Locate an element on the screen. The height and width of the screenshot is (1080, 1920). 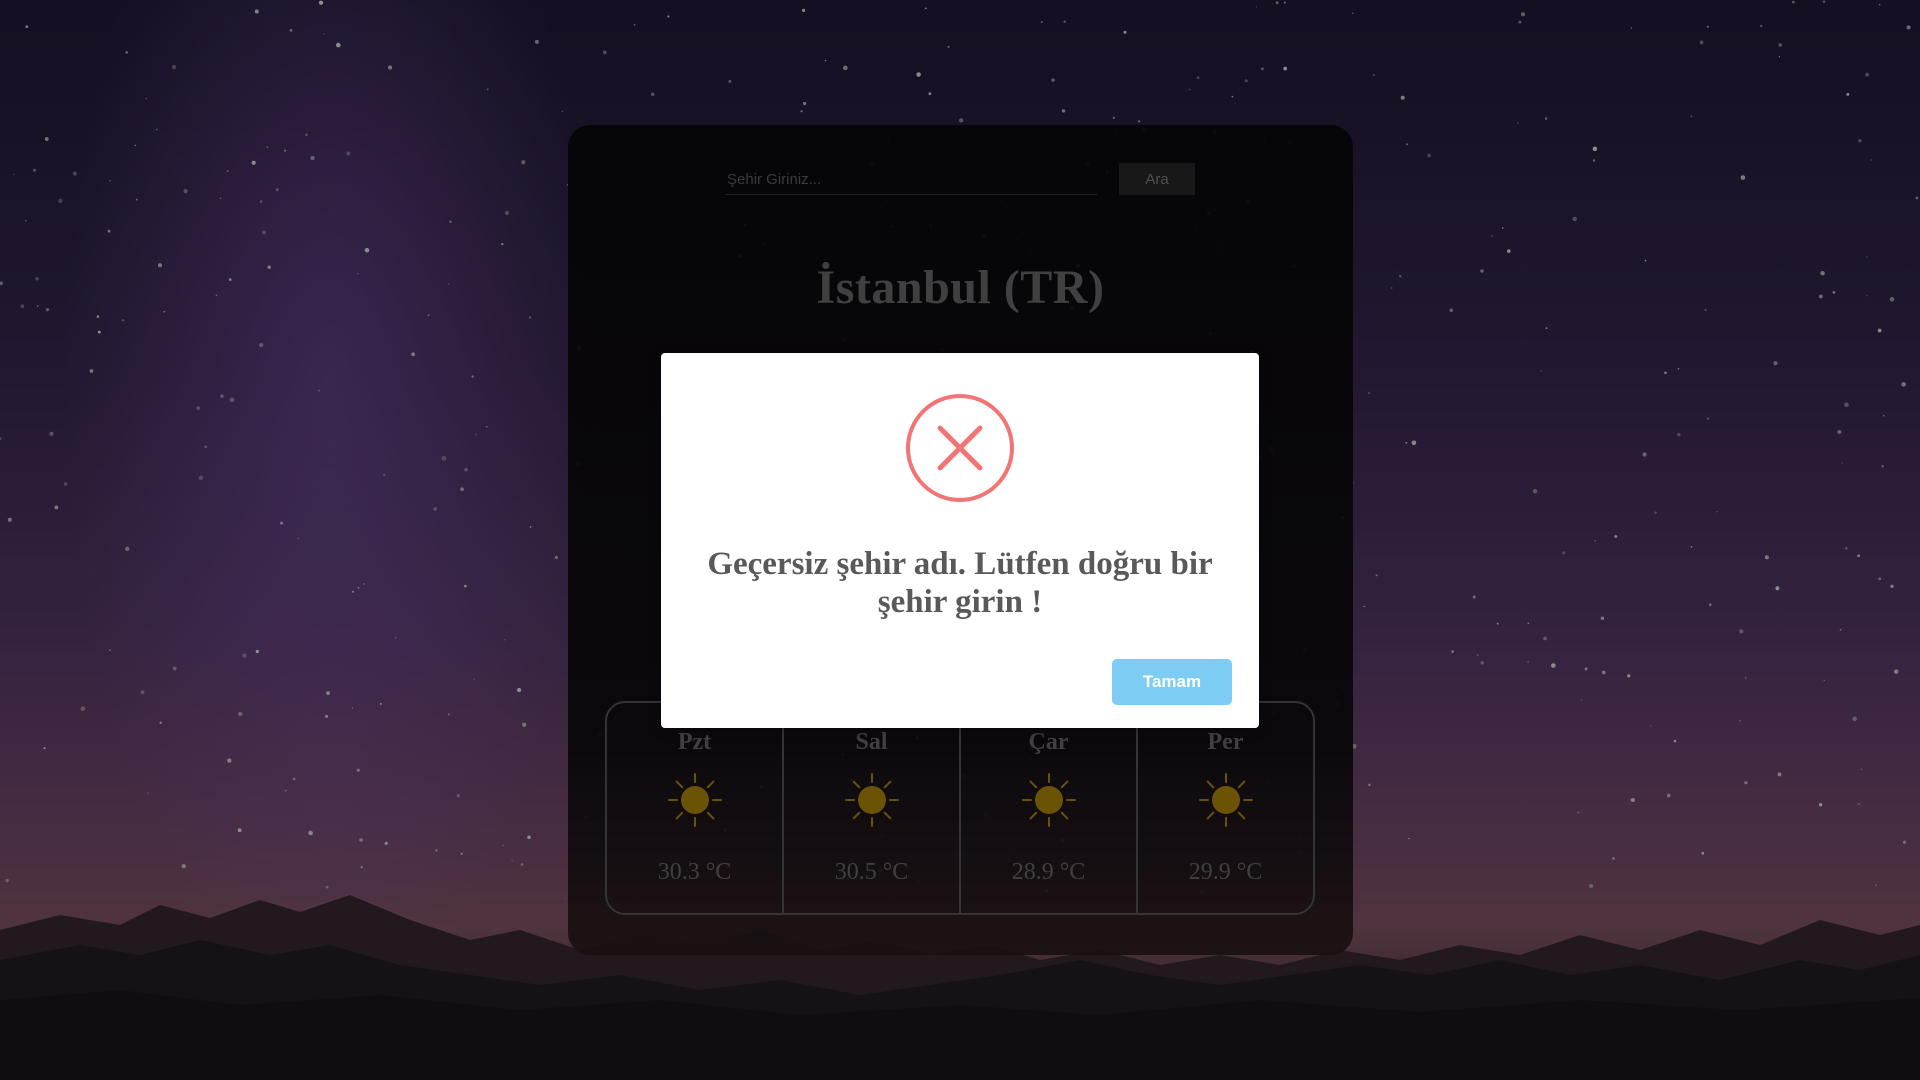
error-icon is located at coordinates (960, 448).